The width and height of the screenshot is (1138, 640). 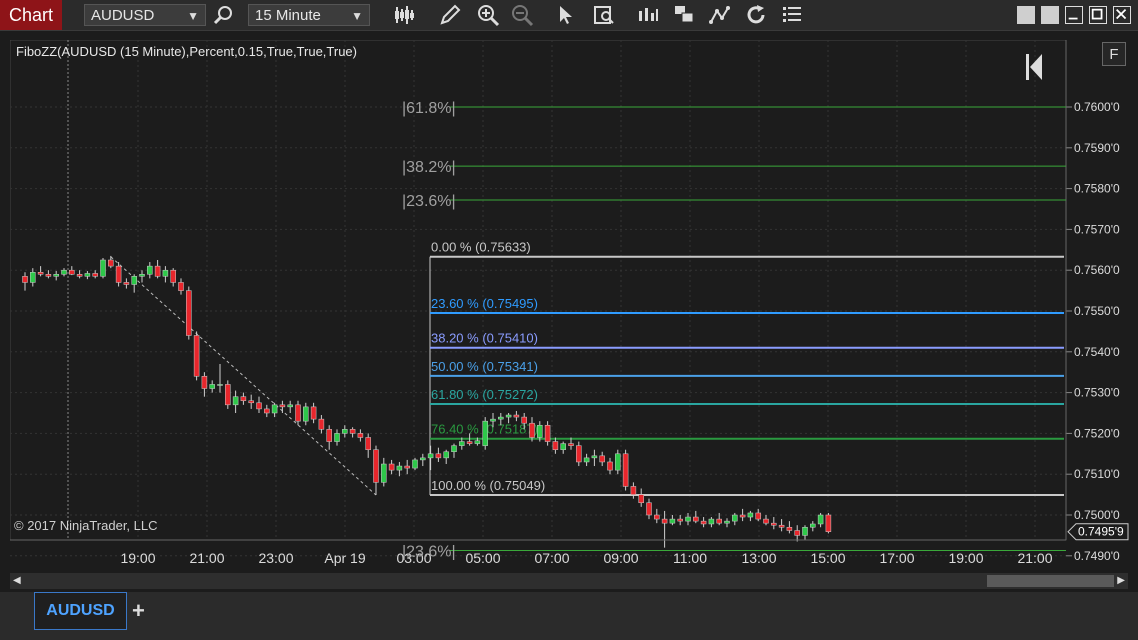 I want to click on x-tick-label: Apr 19, so click(x=344, y=558).